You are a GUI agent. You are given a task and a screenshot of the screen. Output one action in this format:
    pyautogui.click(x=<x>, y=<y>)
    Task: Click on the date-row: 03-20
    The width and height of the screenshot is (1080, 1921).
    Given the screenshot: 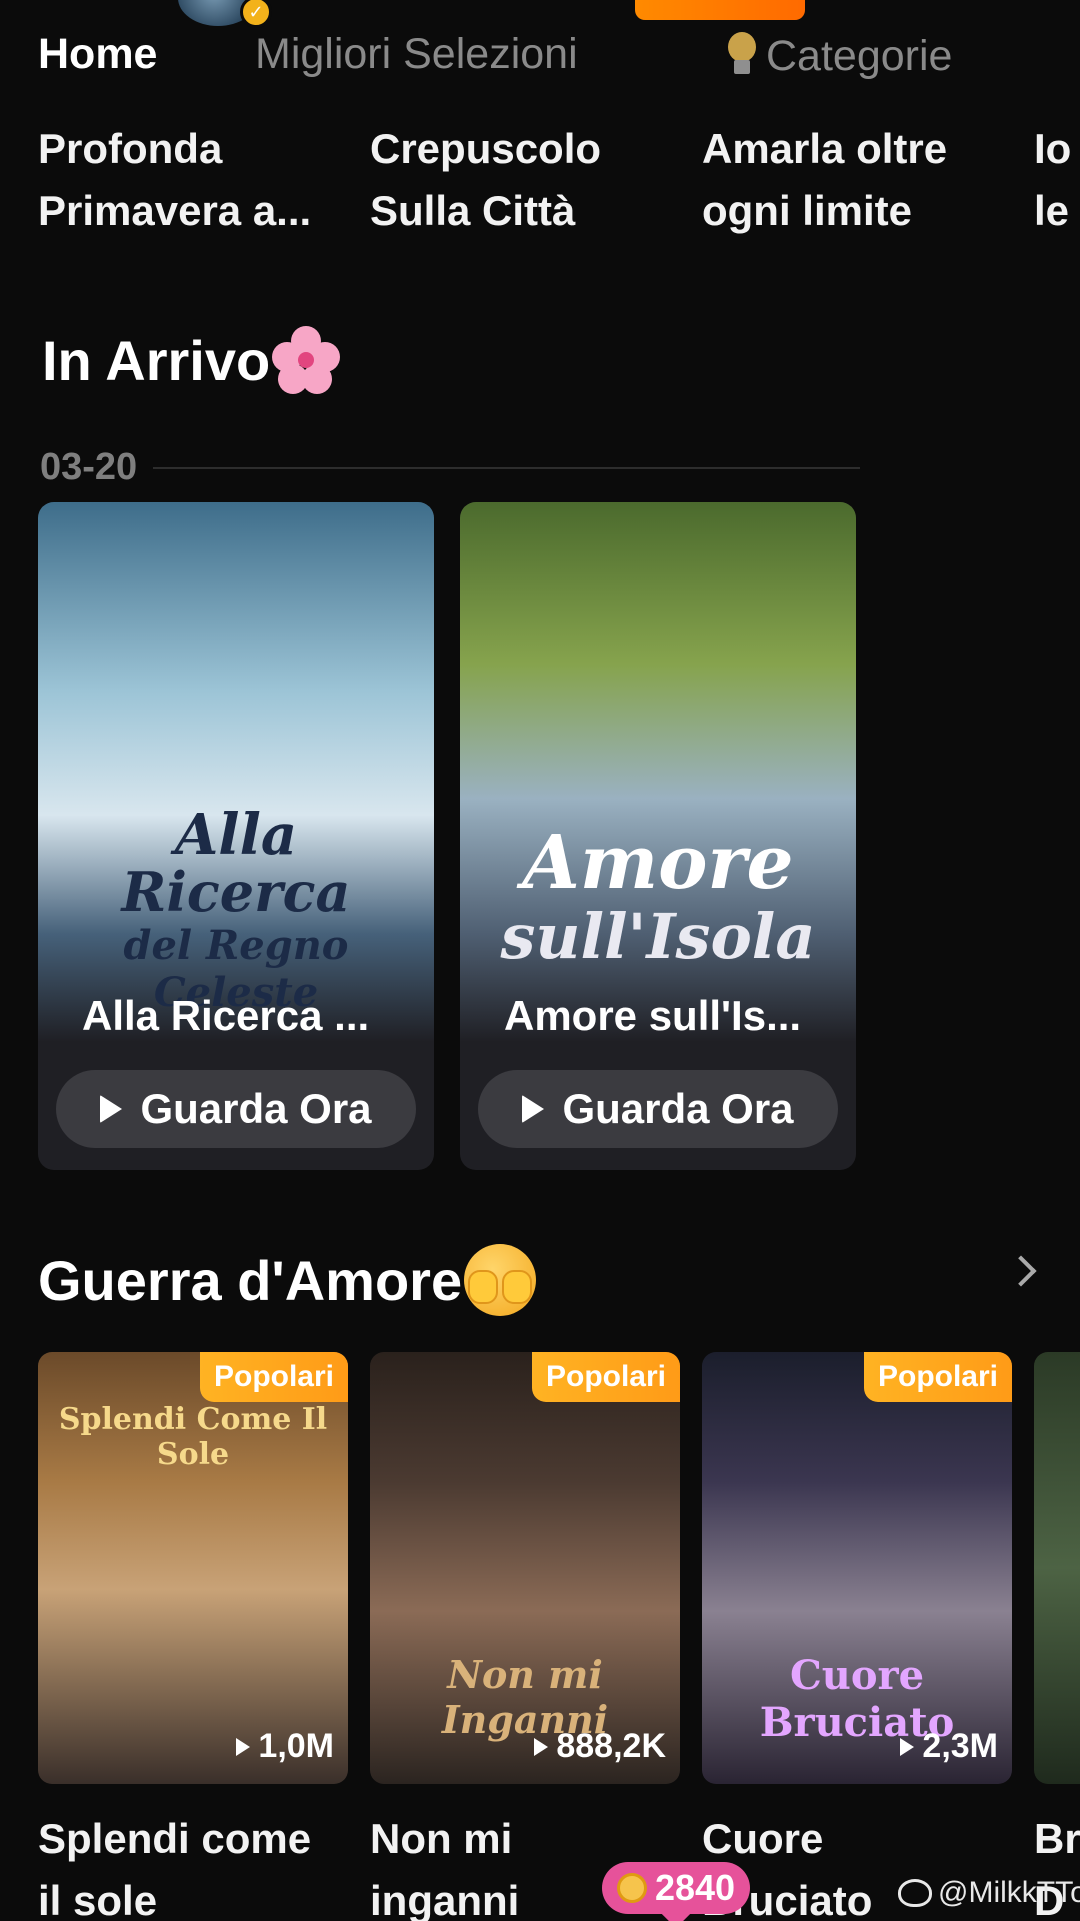 What is the action you would take?
    pyautogui.click(x=450, y=467)
    